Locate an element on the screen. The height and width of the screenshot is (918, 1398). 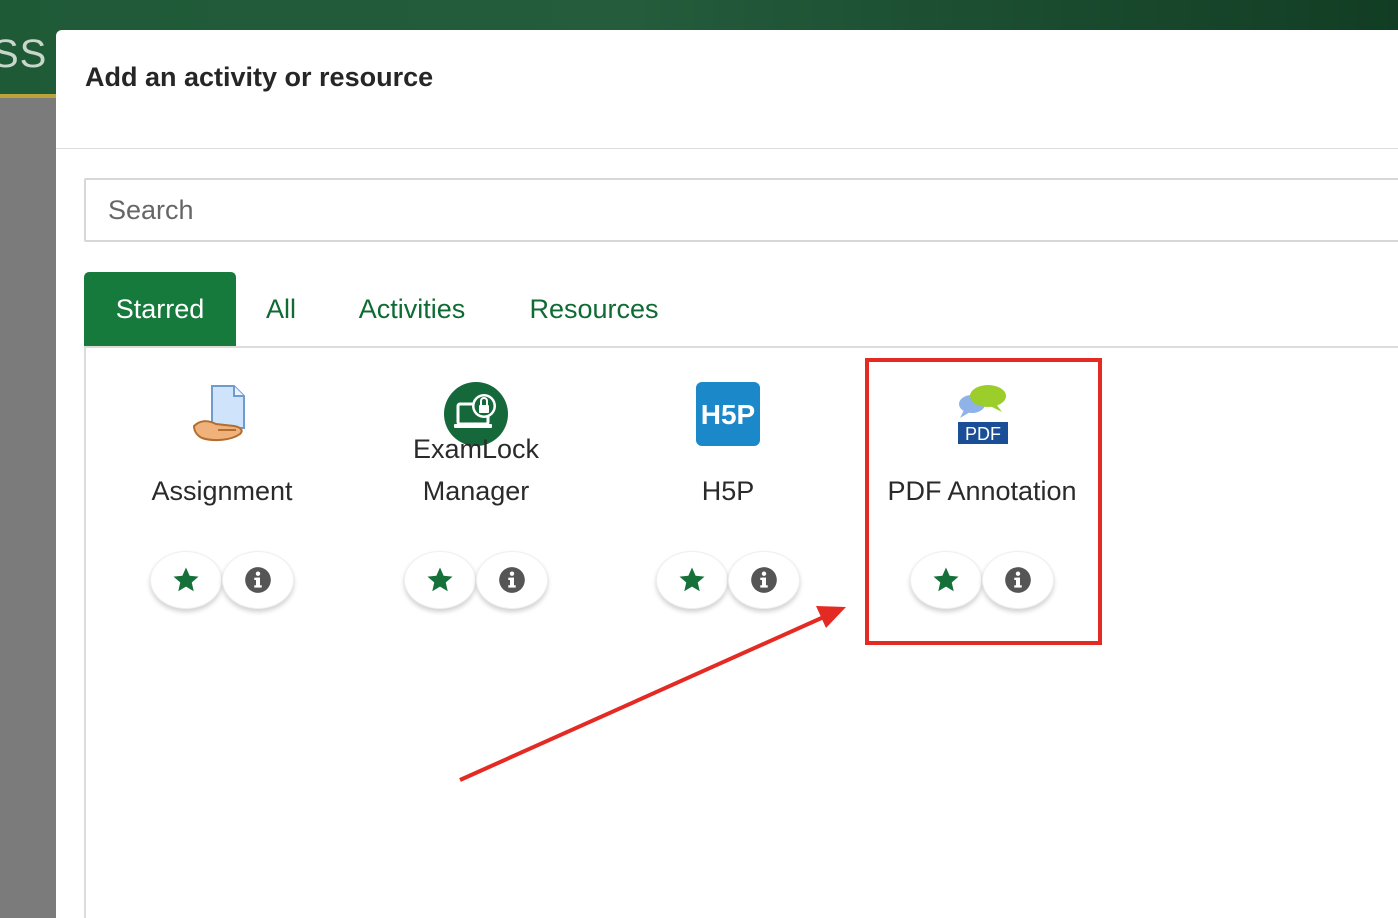
h5p-icon: H5P is located at coordinates (728, 414).